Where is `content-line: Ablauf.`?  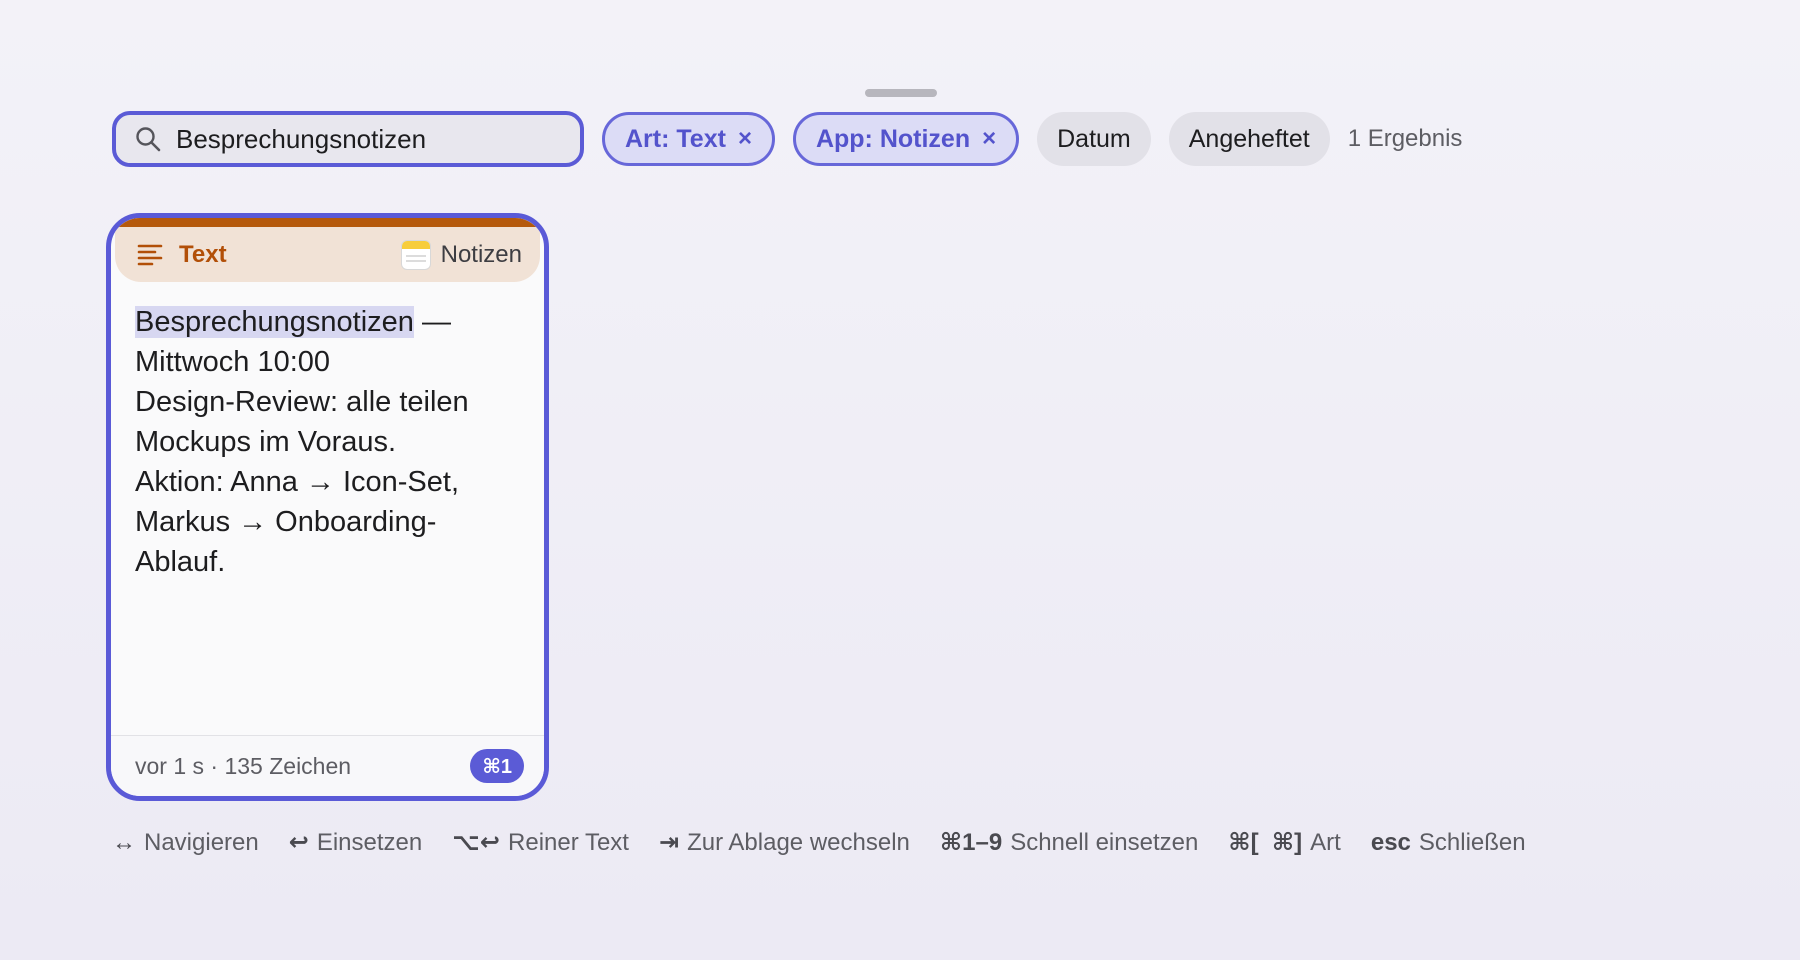
content-line: Ablauf. is located at coordinates (180, 562).